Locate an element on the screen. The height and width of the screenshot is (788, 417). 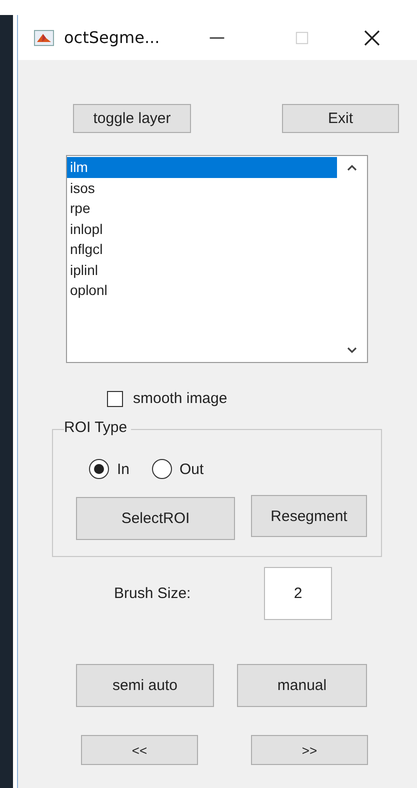
radio-label: In is located at coordinates (123, 469).